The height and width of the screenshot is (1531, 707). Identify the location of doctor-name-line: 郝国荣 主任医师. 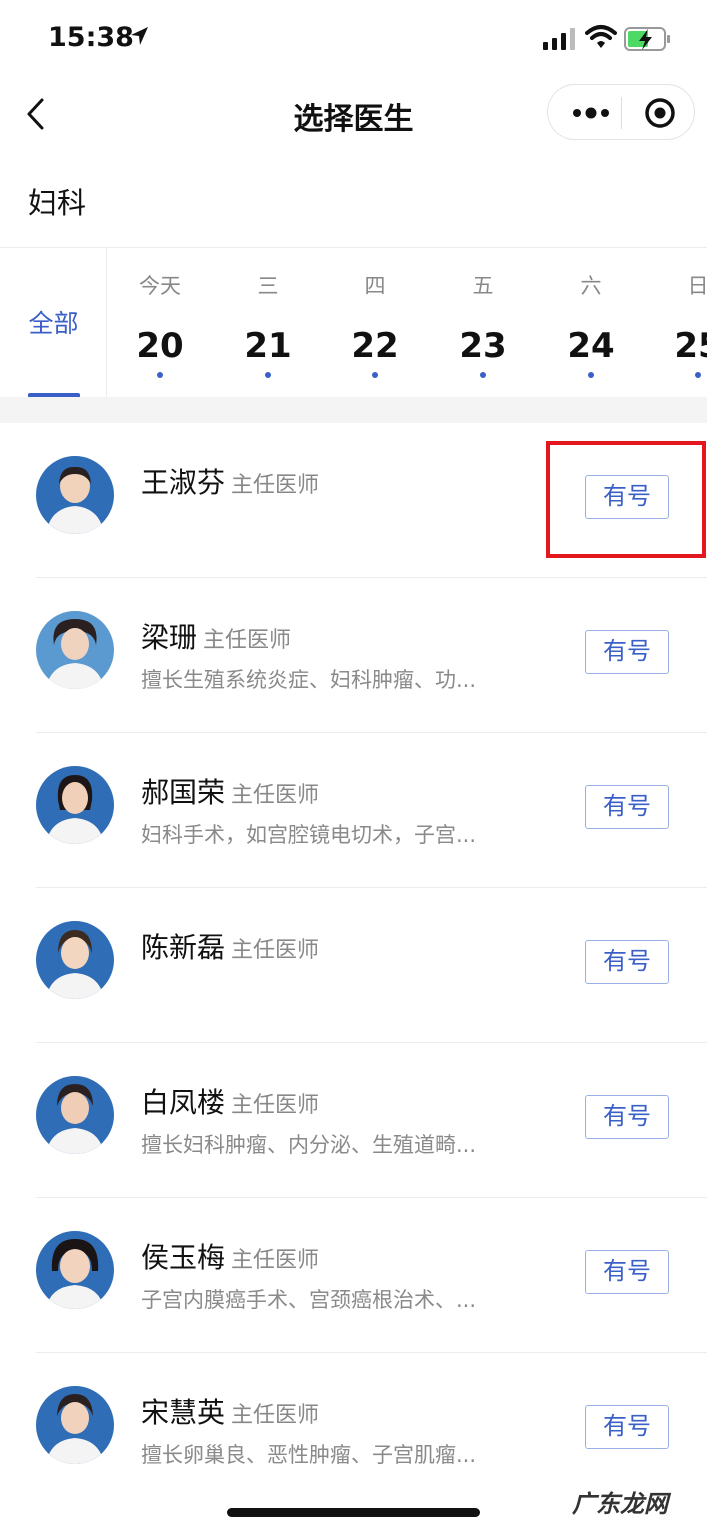
(230, 791).